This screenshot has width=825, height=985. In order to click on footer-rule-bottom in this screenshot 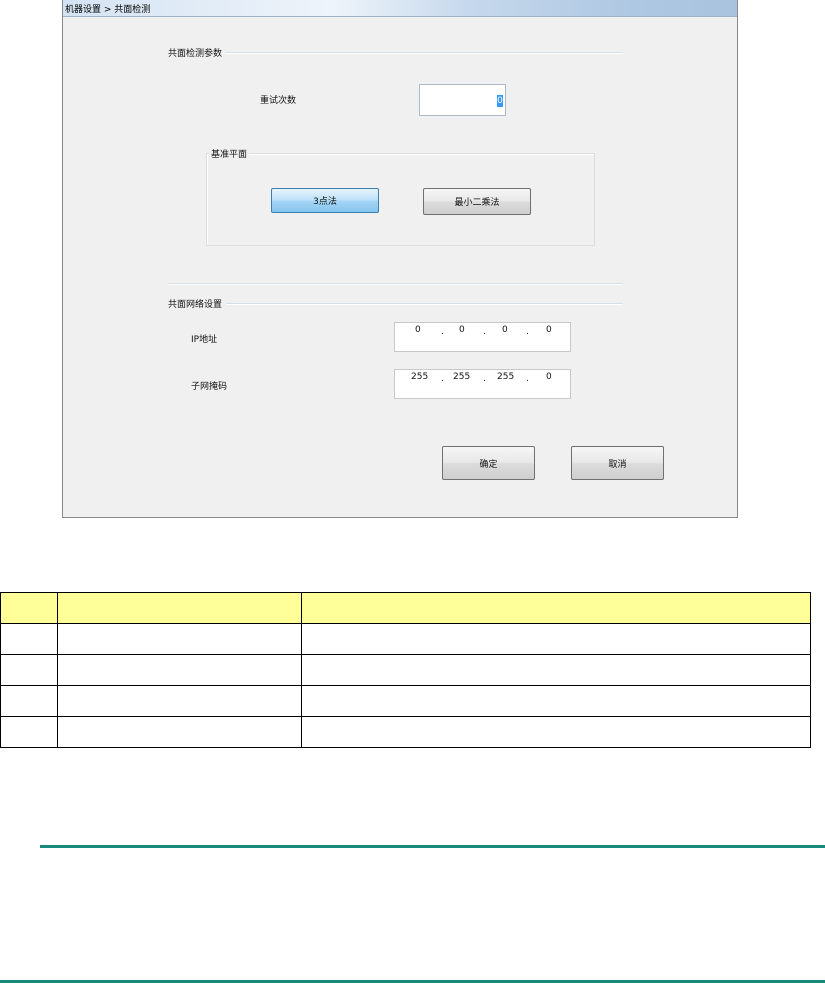, I will do `click(412, 981)`.